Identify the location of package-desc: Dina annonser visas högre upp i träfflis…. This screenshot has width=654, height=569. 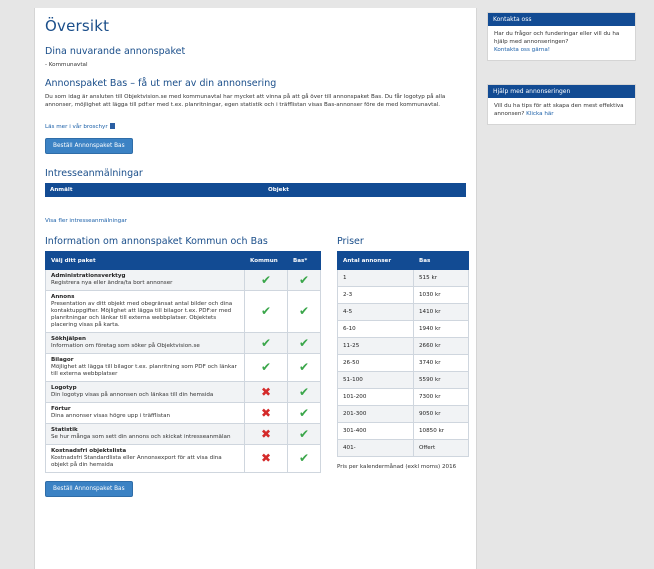
(111, 416).